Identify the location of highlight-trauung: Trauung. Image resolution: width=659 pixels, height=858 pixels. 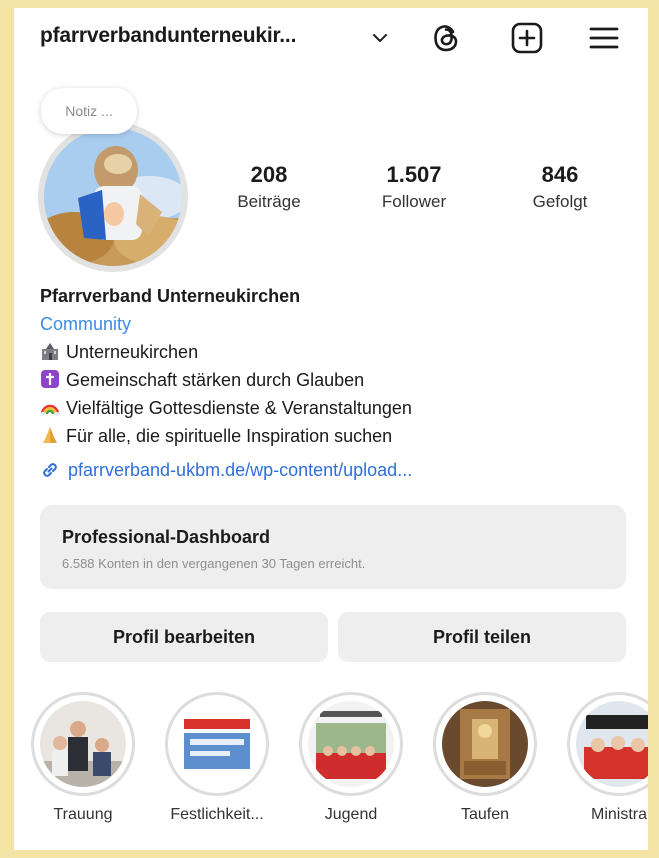
(83, 758).